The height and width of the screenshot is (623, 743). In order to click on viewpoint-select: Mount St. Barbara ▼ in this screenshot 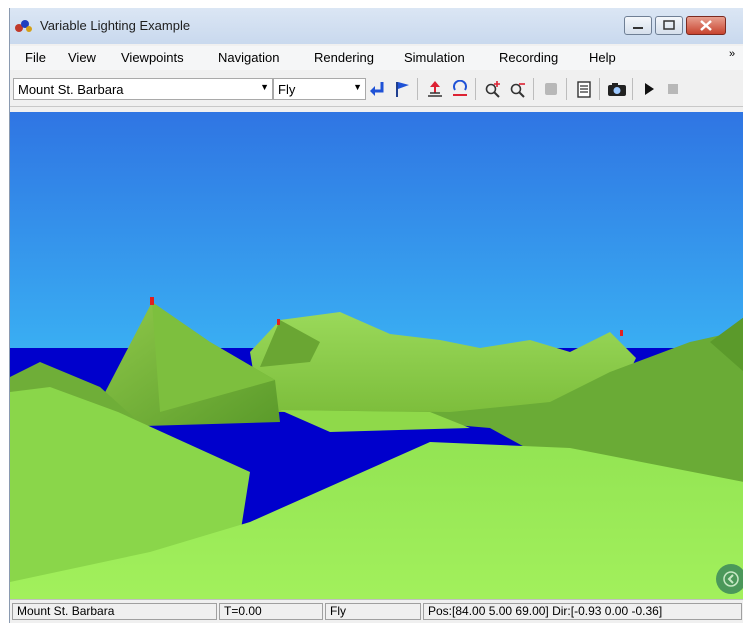, I will do `click(143, 89)`.